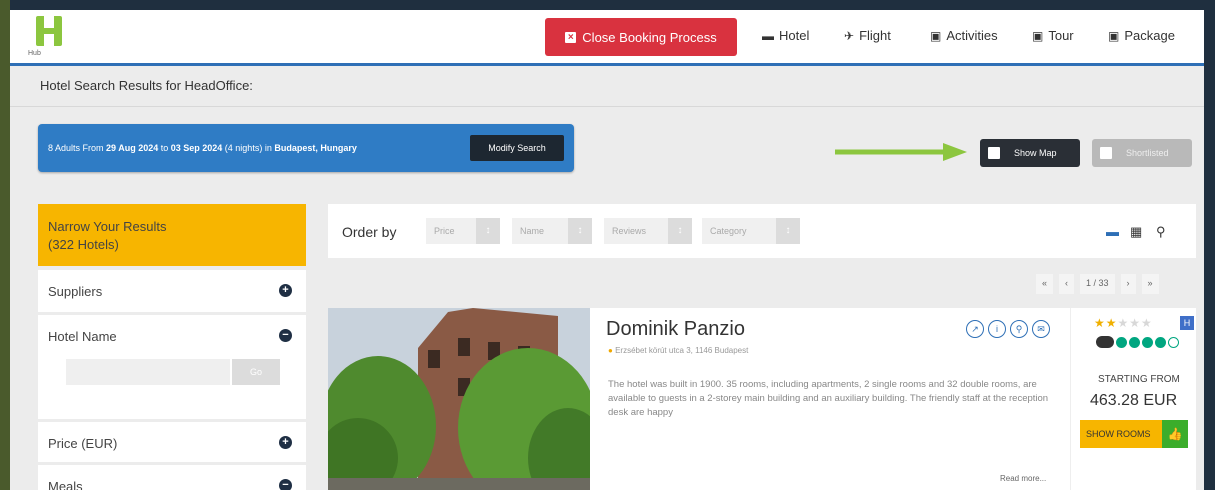  Describe the element at coordinates (1128, 284) in the screenshot. I see `next-page-icon: ›` at that location.